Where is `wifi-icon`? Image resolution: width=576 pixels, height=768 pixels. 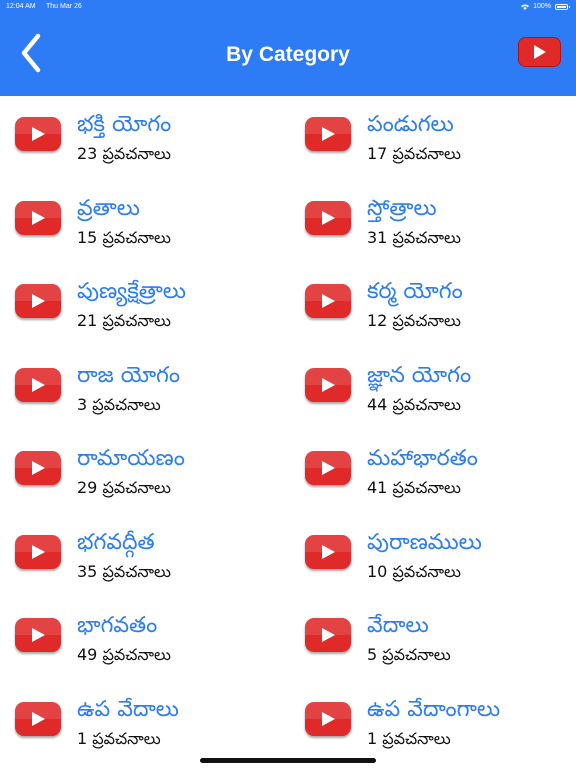 wifi-icon is located at coordinates (525, 7).